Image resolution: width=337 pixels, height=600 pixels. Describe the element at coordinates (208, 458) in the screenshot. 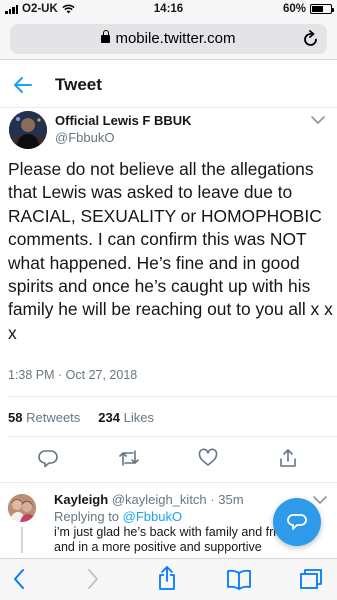

I see `like-icon` at that location.